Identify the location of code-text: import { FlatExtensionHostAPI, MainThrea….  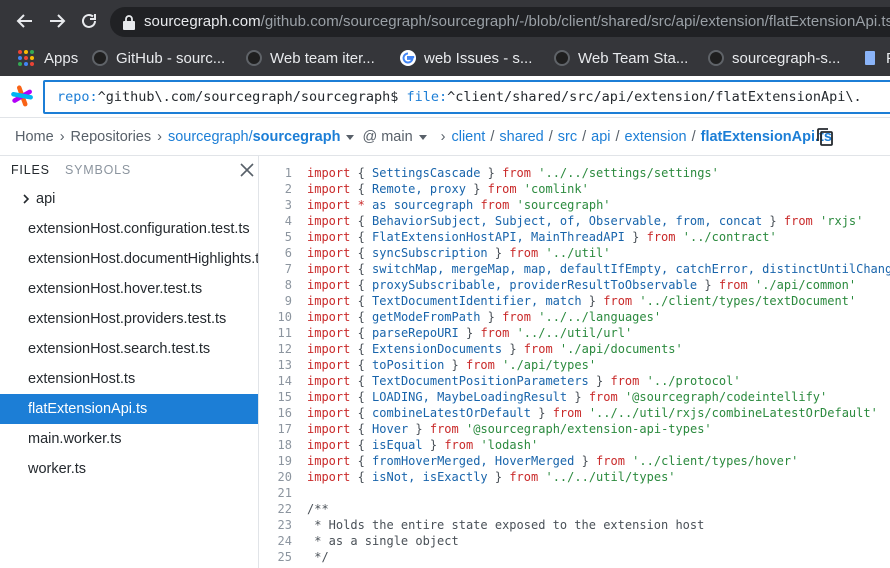
(542, 237).